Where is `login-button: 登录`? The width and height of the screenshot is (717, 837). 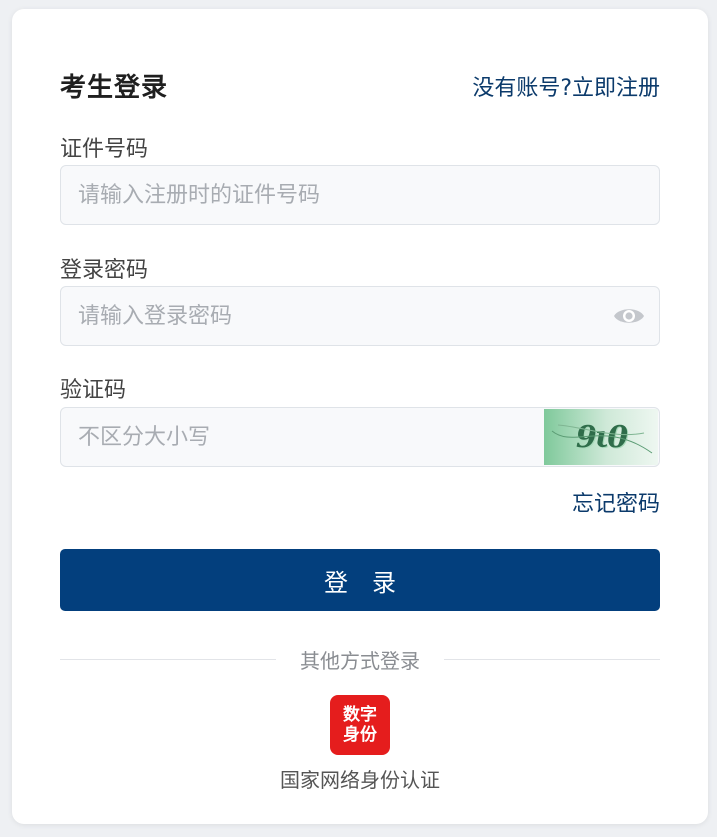
login-button: 登录 is located at coordinates (360, 580).